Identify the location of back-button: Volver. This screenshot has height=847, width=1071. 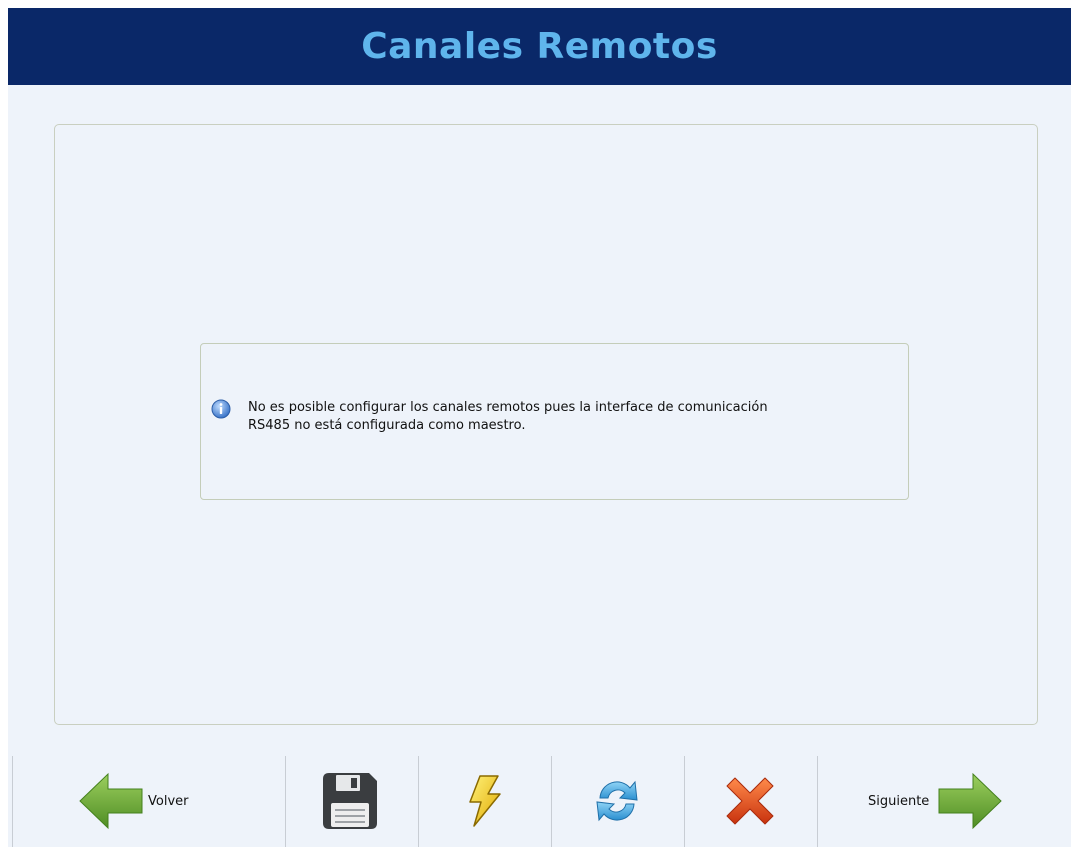
(148, 801).